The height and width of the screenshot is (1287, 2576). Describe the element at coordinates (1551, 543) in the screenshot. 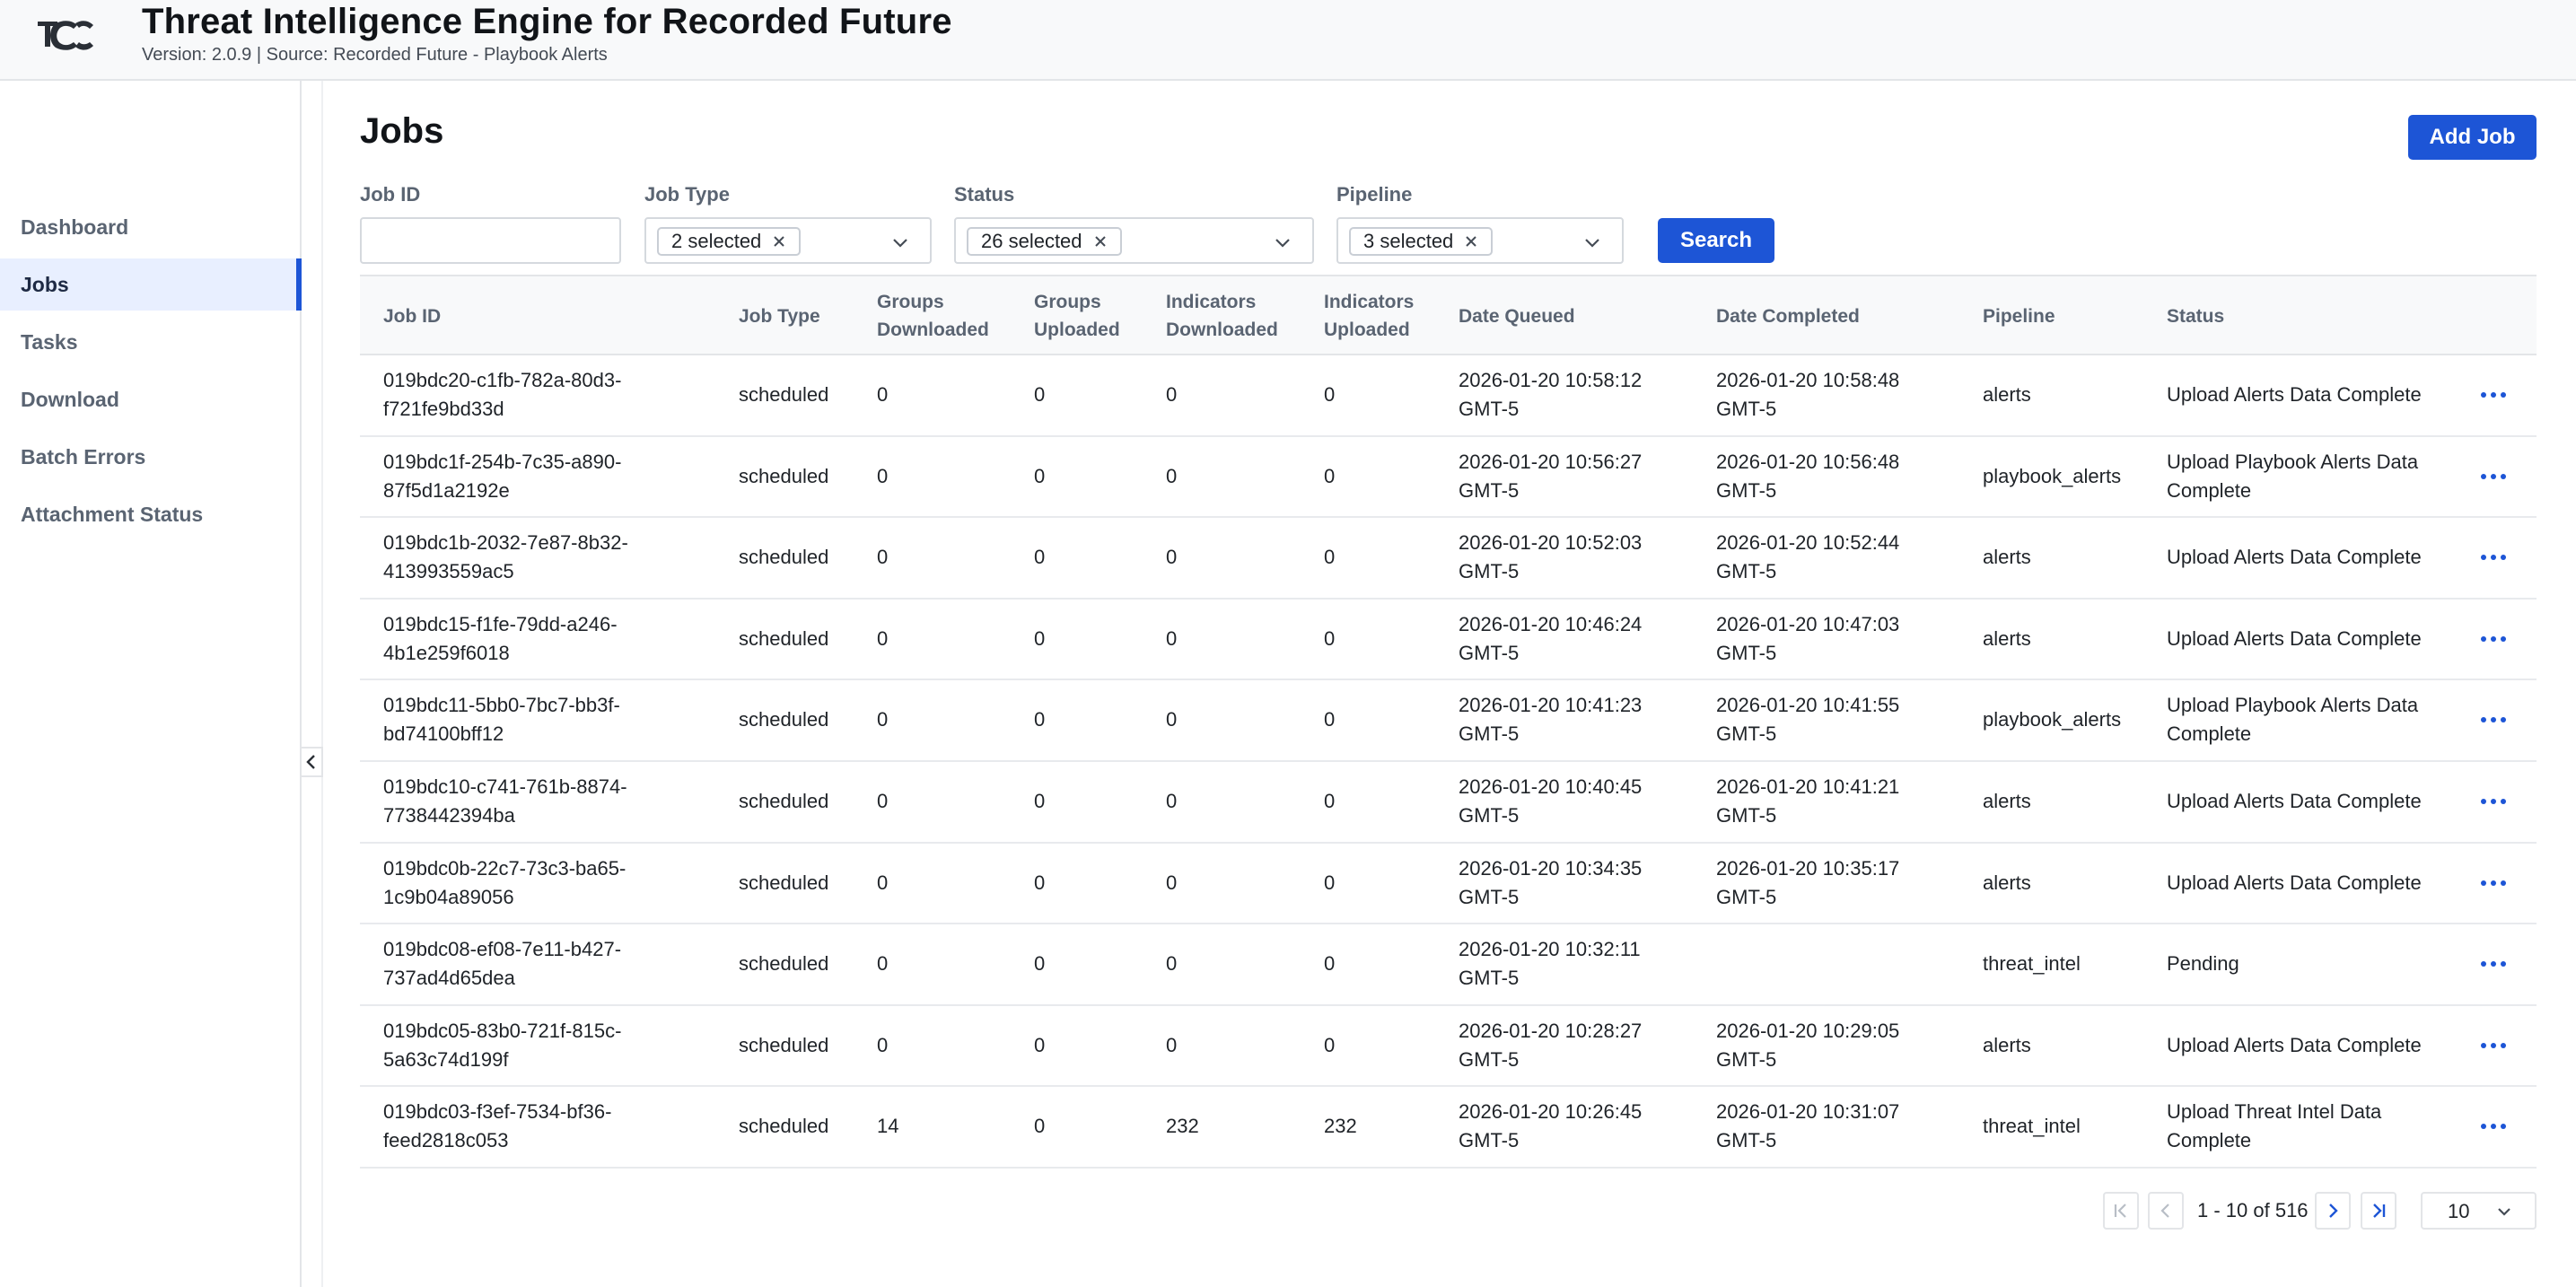

I see `cell-date-queued-line: 2026-01-20 10:52:03` at that location.